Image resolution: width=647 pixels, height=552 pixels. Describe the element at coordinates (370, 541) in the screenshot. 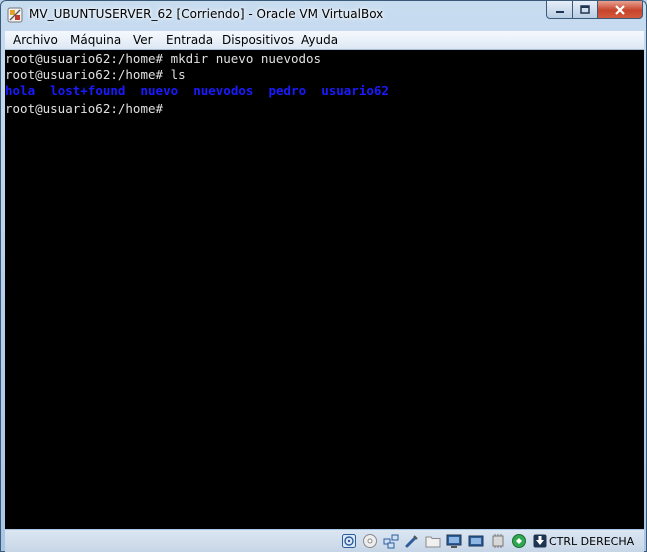

I see `optical-drive-icon` at that location.